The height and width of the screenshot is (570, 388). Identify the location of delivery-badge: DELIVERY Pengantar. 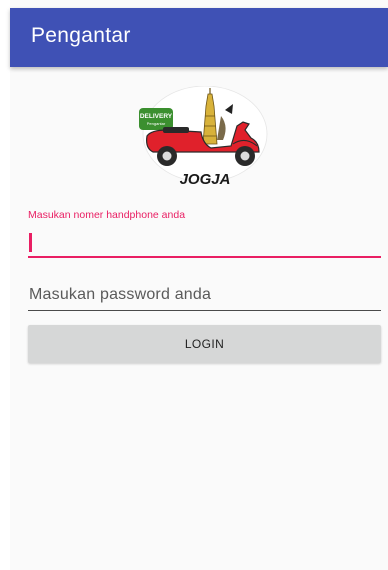
(156, 119).